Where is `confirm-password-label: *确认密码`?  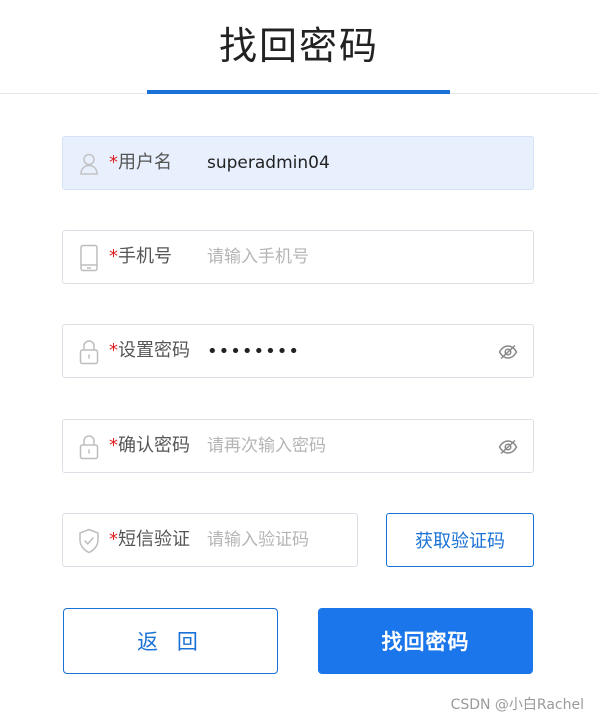
confirm-password-label: *确认密码 is located at coordinates (149, 445).